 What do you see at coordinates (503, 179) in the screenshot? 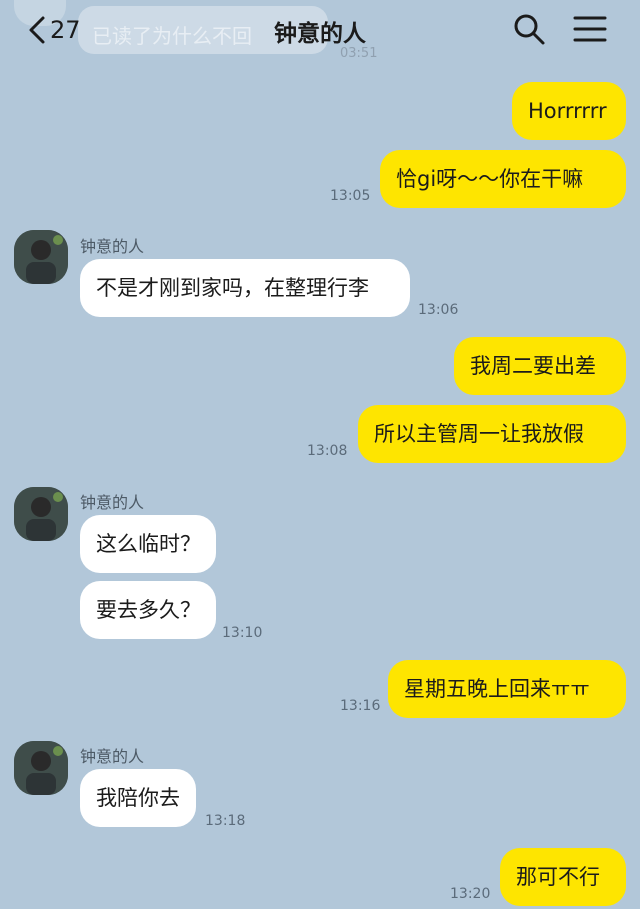
I see `message-bubble-sent: 恰gi呀～～你在干嘛` at bounding box center [503, 179].